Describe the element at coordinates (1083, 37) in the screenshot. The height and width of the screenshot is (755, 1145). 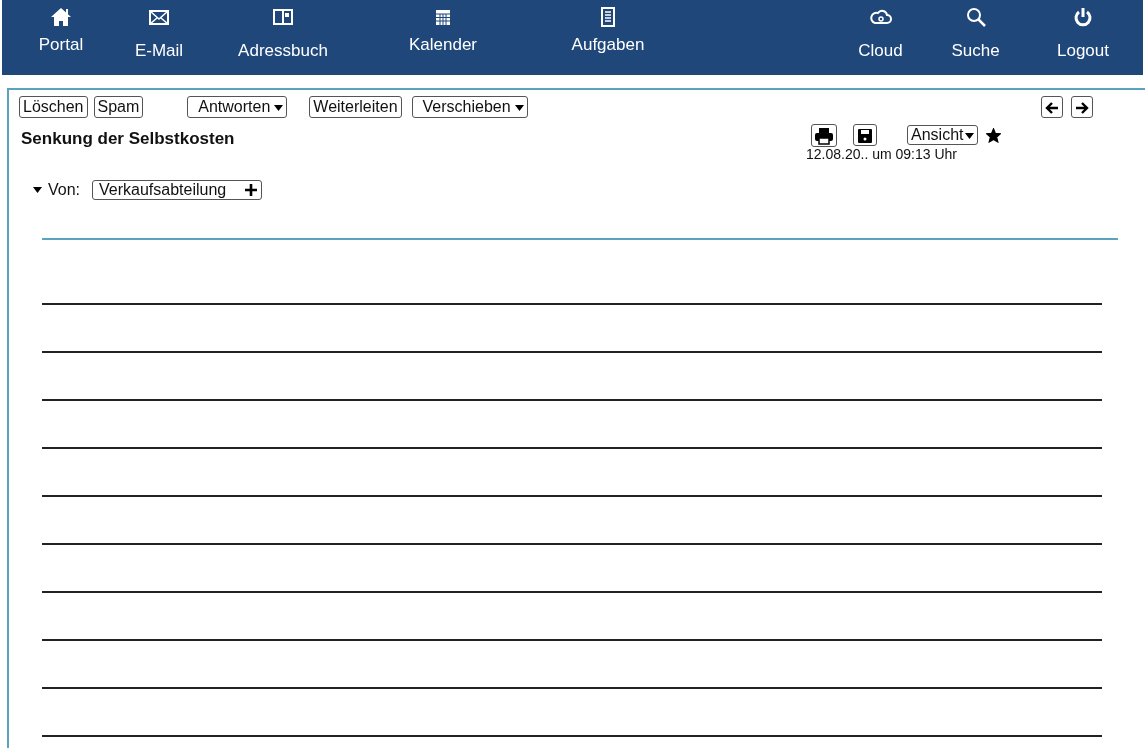
I see `nav-link: Logout` at that location.